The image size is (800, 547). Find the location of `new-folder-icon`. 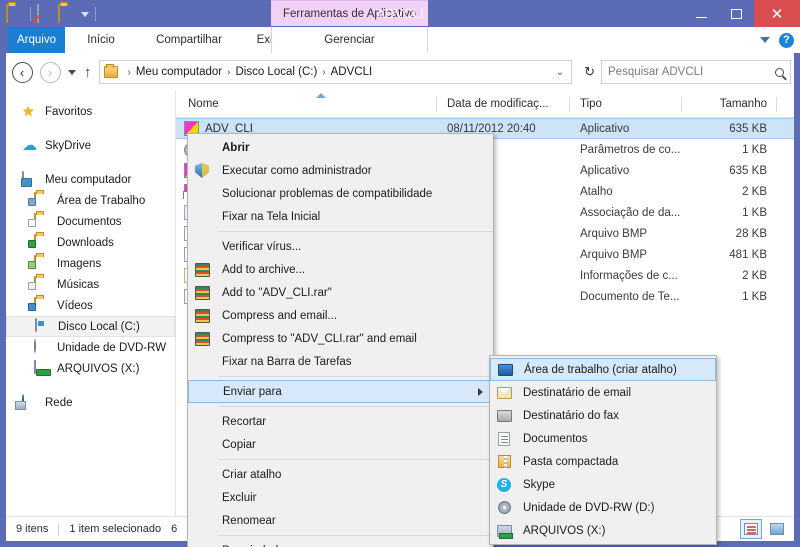

new-folder-icon is located at coordinates (67, 13).